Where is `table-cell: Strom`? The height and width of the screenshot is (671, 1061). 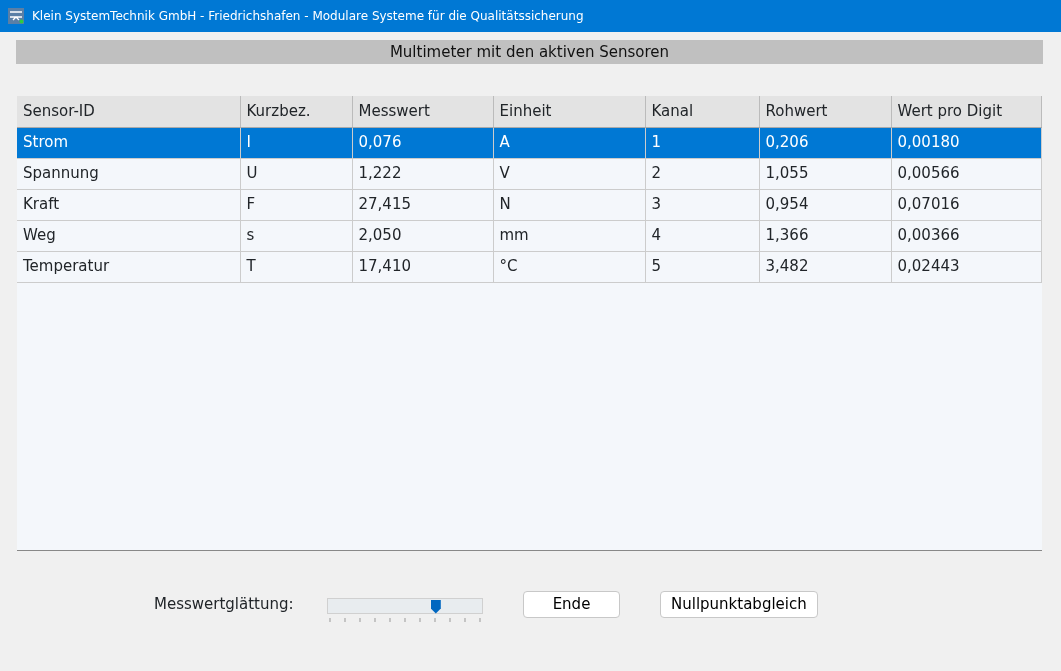 table-cell: Strom is located at coordinates (128, 142).